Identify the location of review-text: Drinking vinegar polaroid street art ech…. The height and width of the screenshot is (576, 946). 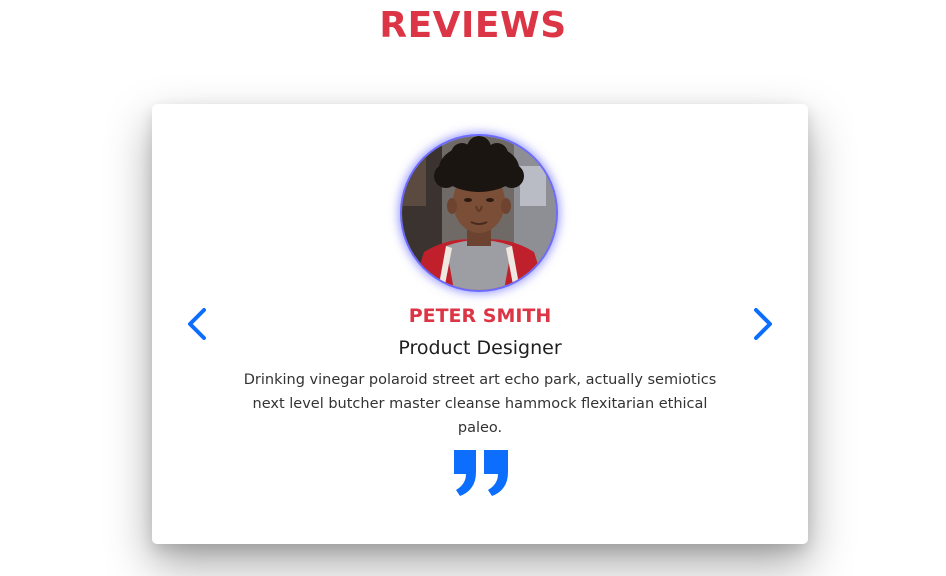
(480, 404).